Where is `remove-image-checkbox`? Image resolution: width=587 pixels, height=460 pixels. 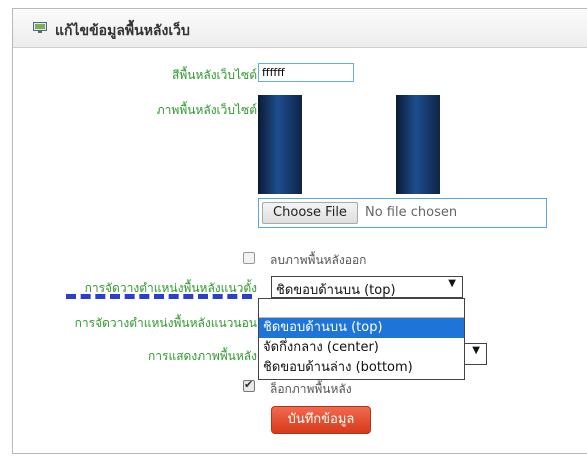 remove-image-checkbox is located at coordinates (249, 258).